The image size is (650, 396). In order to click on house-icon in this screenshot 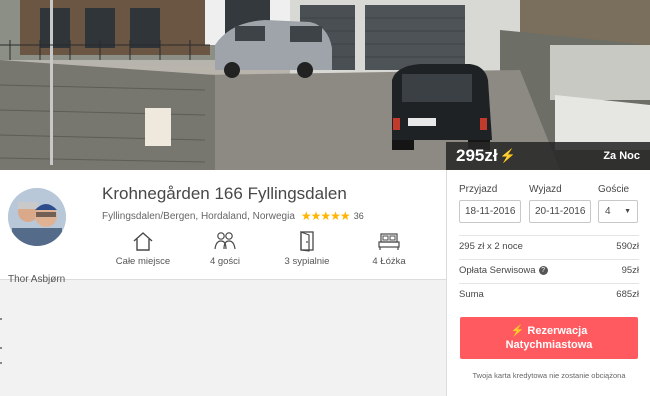, I will do `click(143, 241)`.